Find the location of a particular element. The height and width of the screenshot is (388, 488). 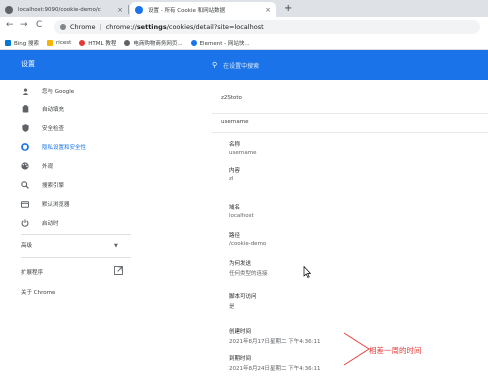

settings-title: 设置 is located at coordinates (28, 64).